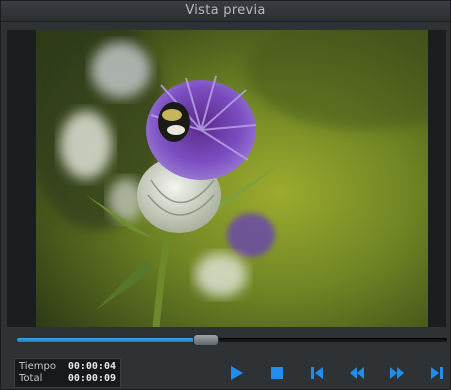 This screenshot has width=451, height=390. I want to click on seek-slider, so click(232, 340).